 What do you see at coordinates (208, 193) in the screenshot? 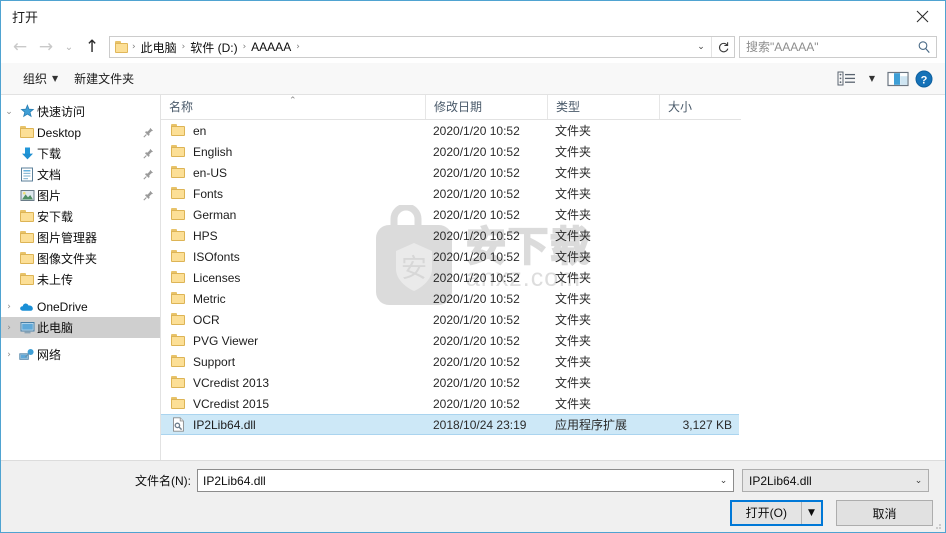
I see `file-name-label: Fonts` at bounding box center [208, 193].